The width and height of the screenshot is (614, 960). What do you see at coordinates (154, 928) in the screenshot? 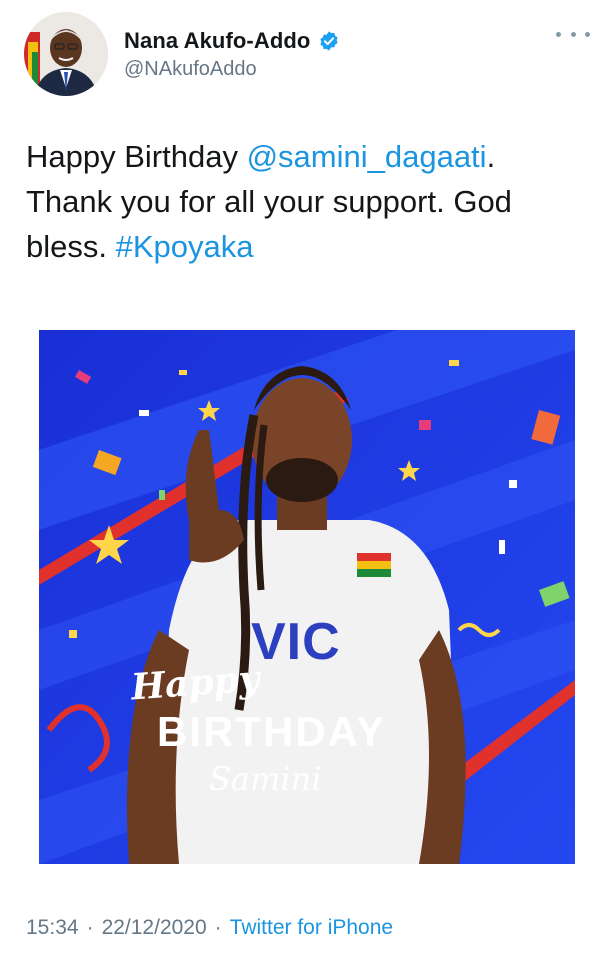
I see `tweet-date: 22/12/2020` at bounding box center [154, 928].